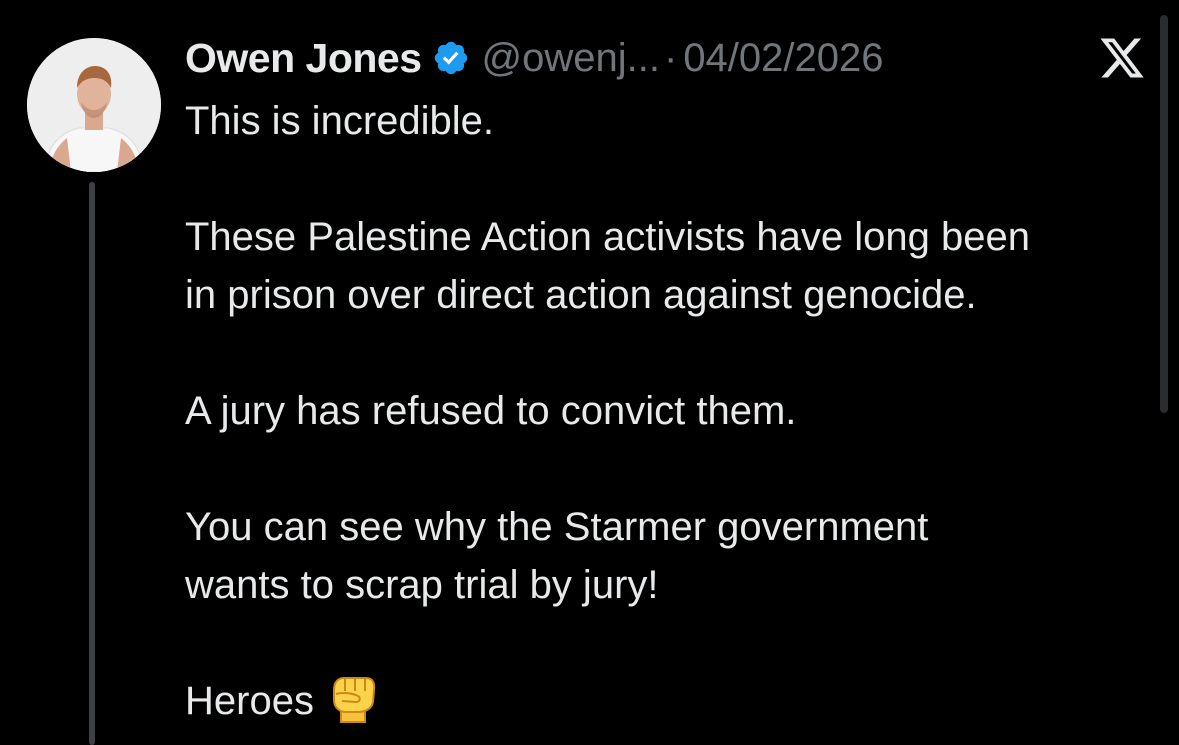 The height and width of the screenshot is (745, 1179). What do you see at coordinates (670, 701) in the screenshot?
I see `tweet-paragraph-last: Heroes` at bounding box center [670, 701].